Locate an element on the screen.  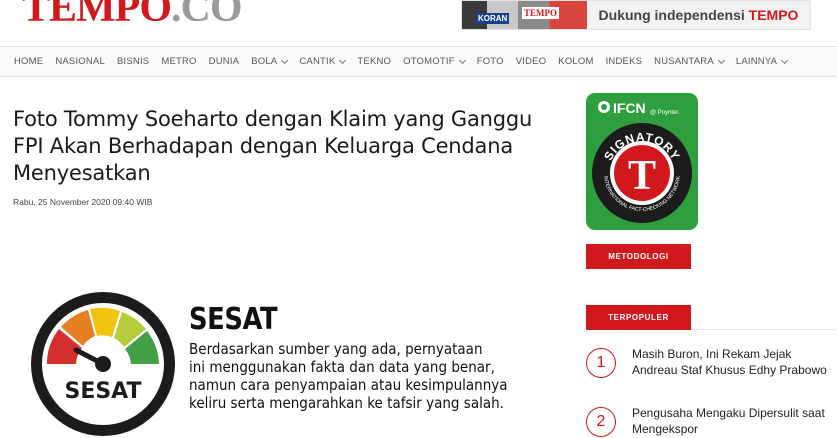
terpopuler-divider is located at coordinates (764, 329).